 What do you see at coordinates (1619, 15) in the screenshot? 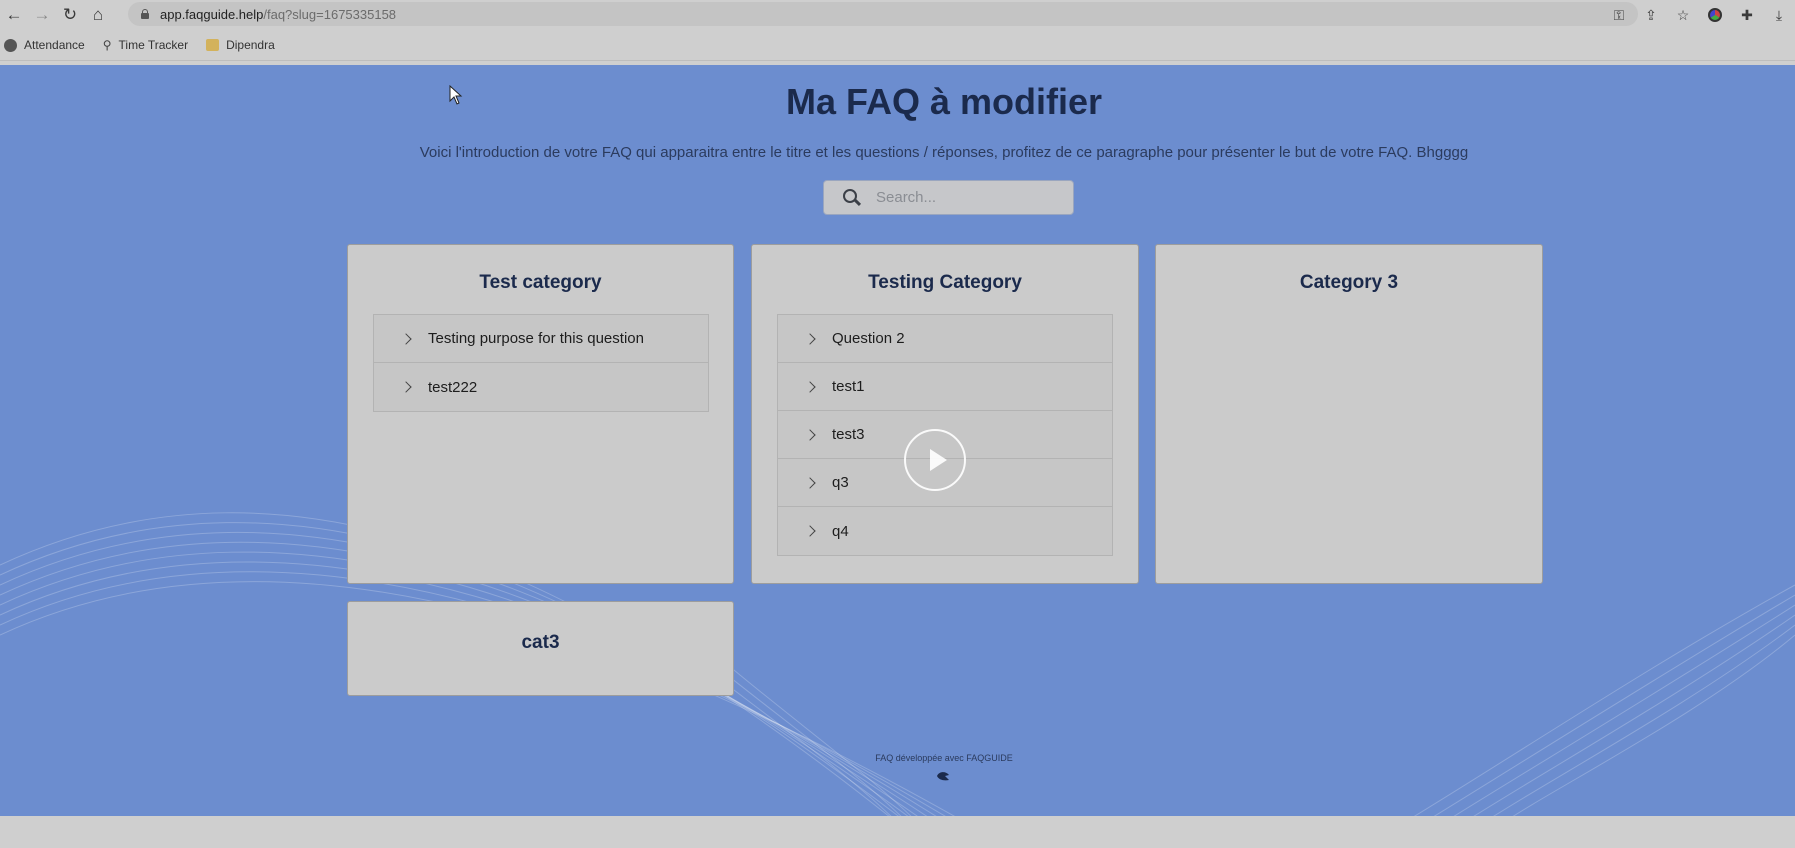
I see `key-icon: ⚿` at bounding box center [1619, 15].